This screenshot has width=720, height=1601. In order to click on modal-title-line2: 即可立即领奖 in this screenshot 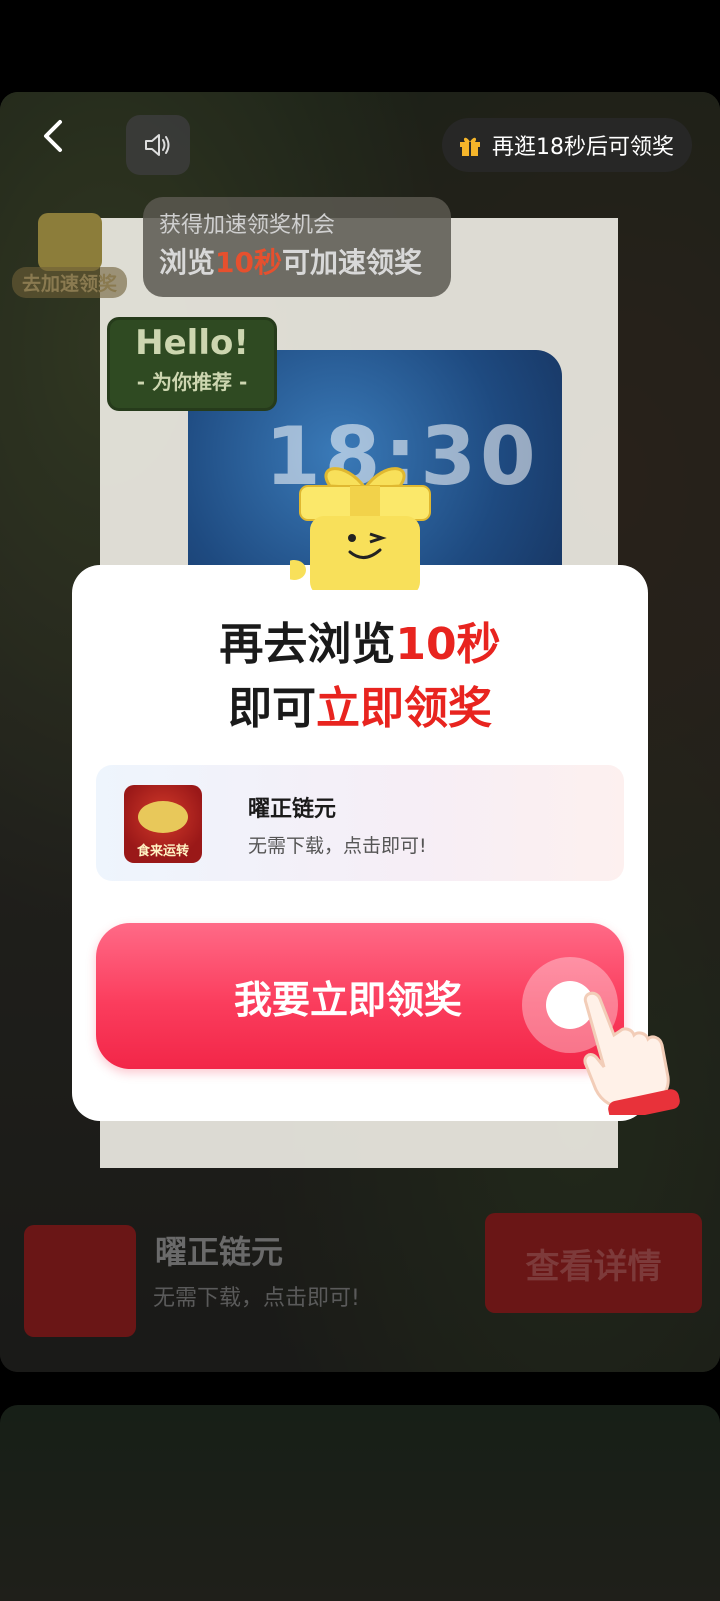, I will do `click(360, 708)`.